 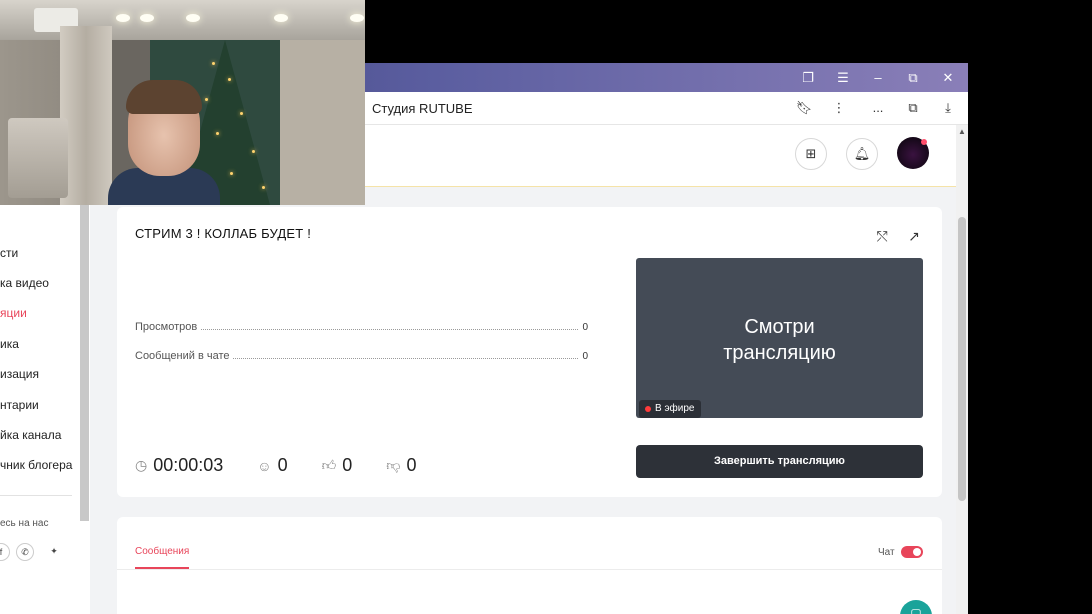 I want to click on preview-text: Смотри трансляцию, so click(x=779, y=340).